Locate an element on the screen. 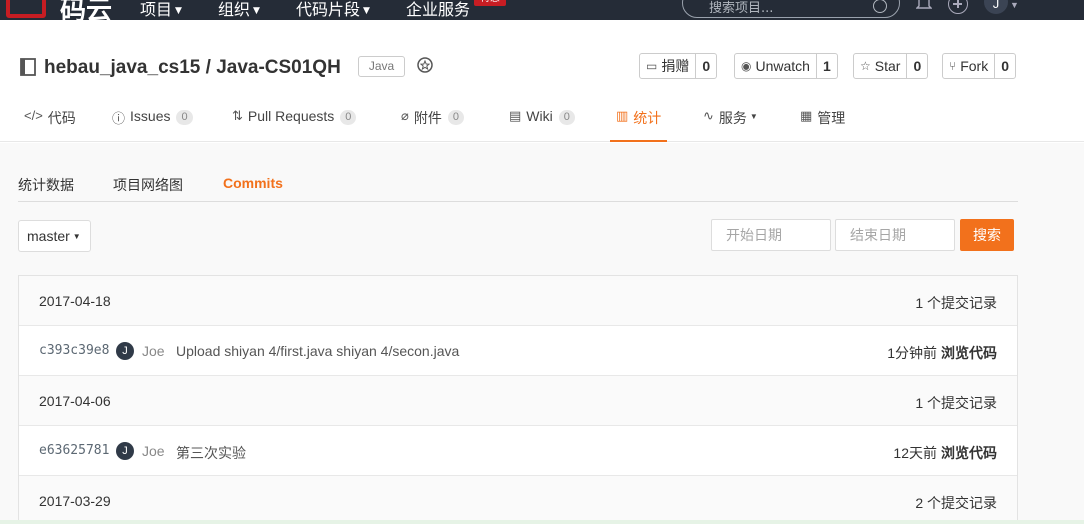 Image resolution: width=1084 pixels, height=524 pixels. date-group-row: 2017-03-29 2 个提交记录 is located at coordinates (518, 500).